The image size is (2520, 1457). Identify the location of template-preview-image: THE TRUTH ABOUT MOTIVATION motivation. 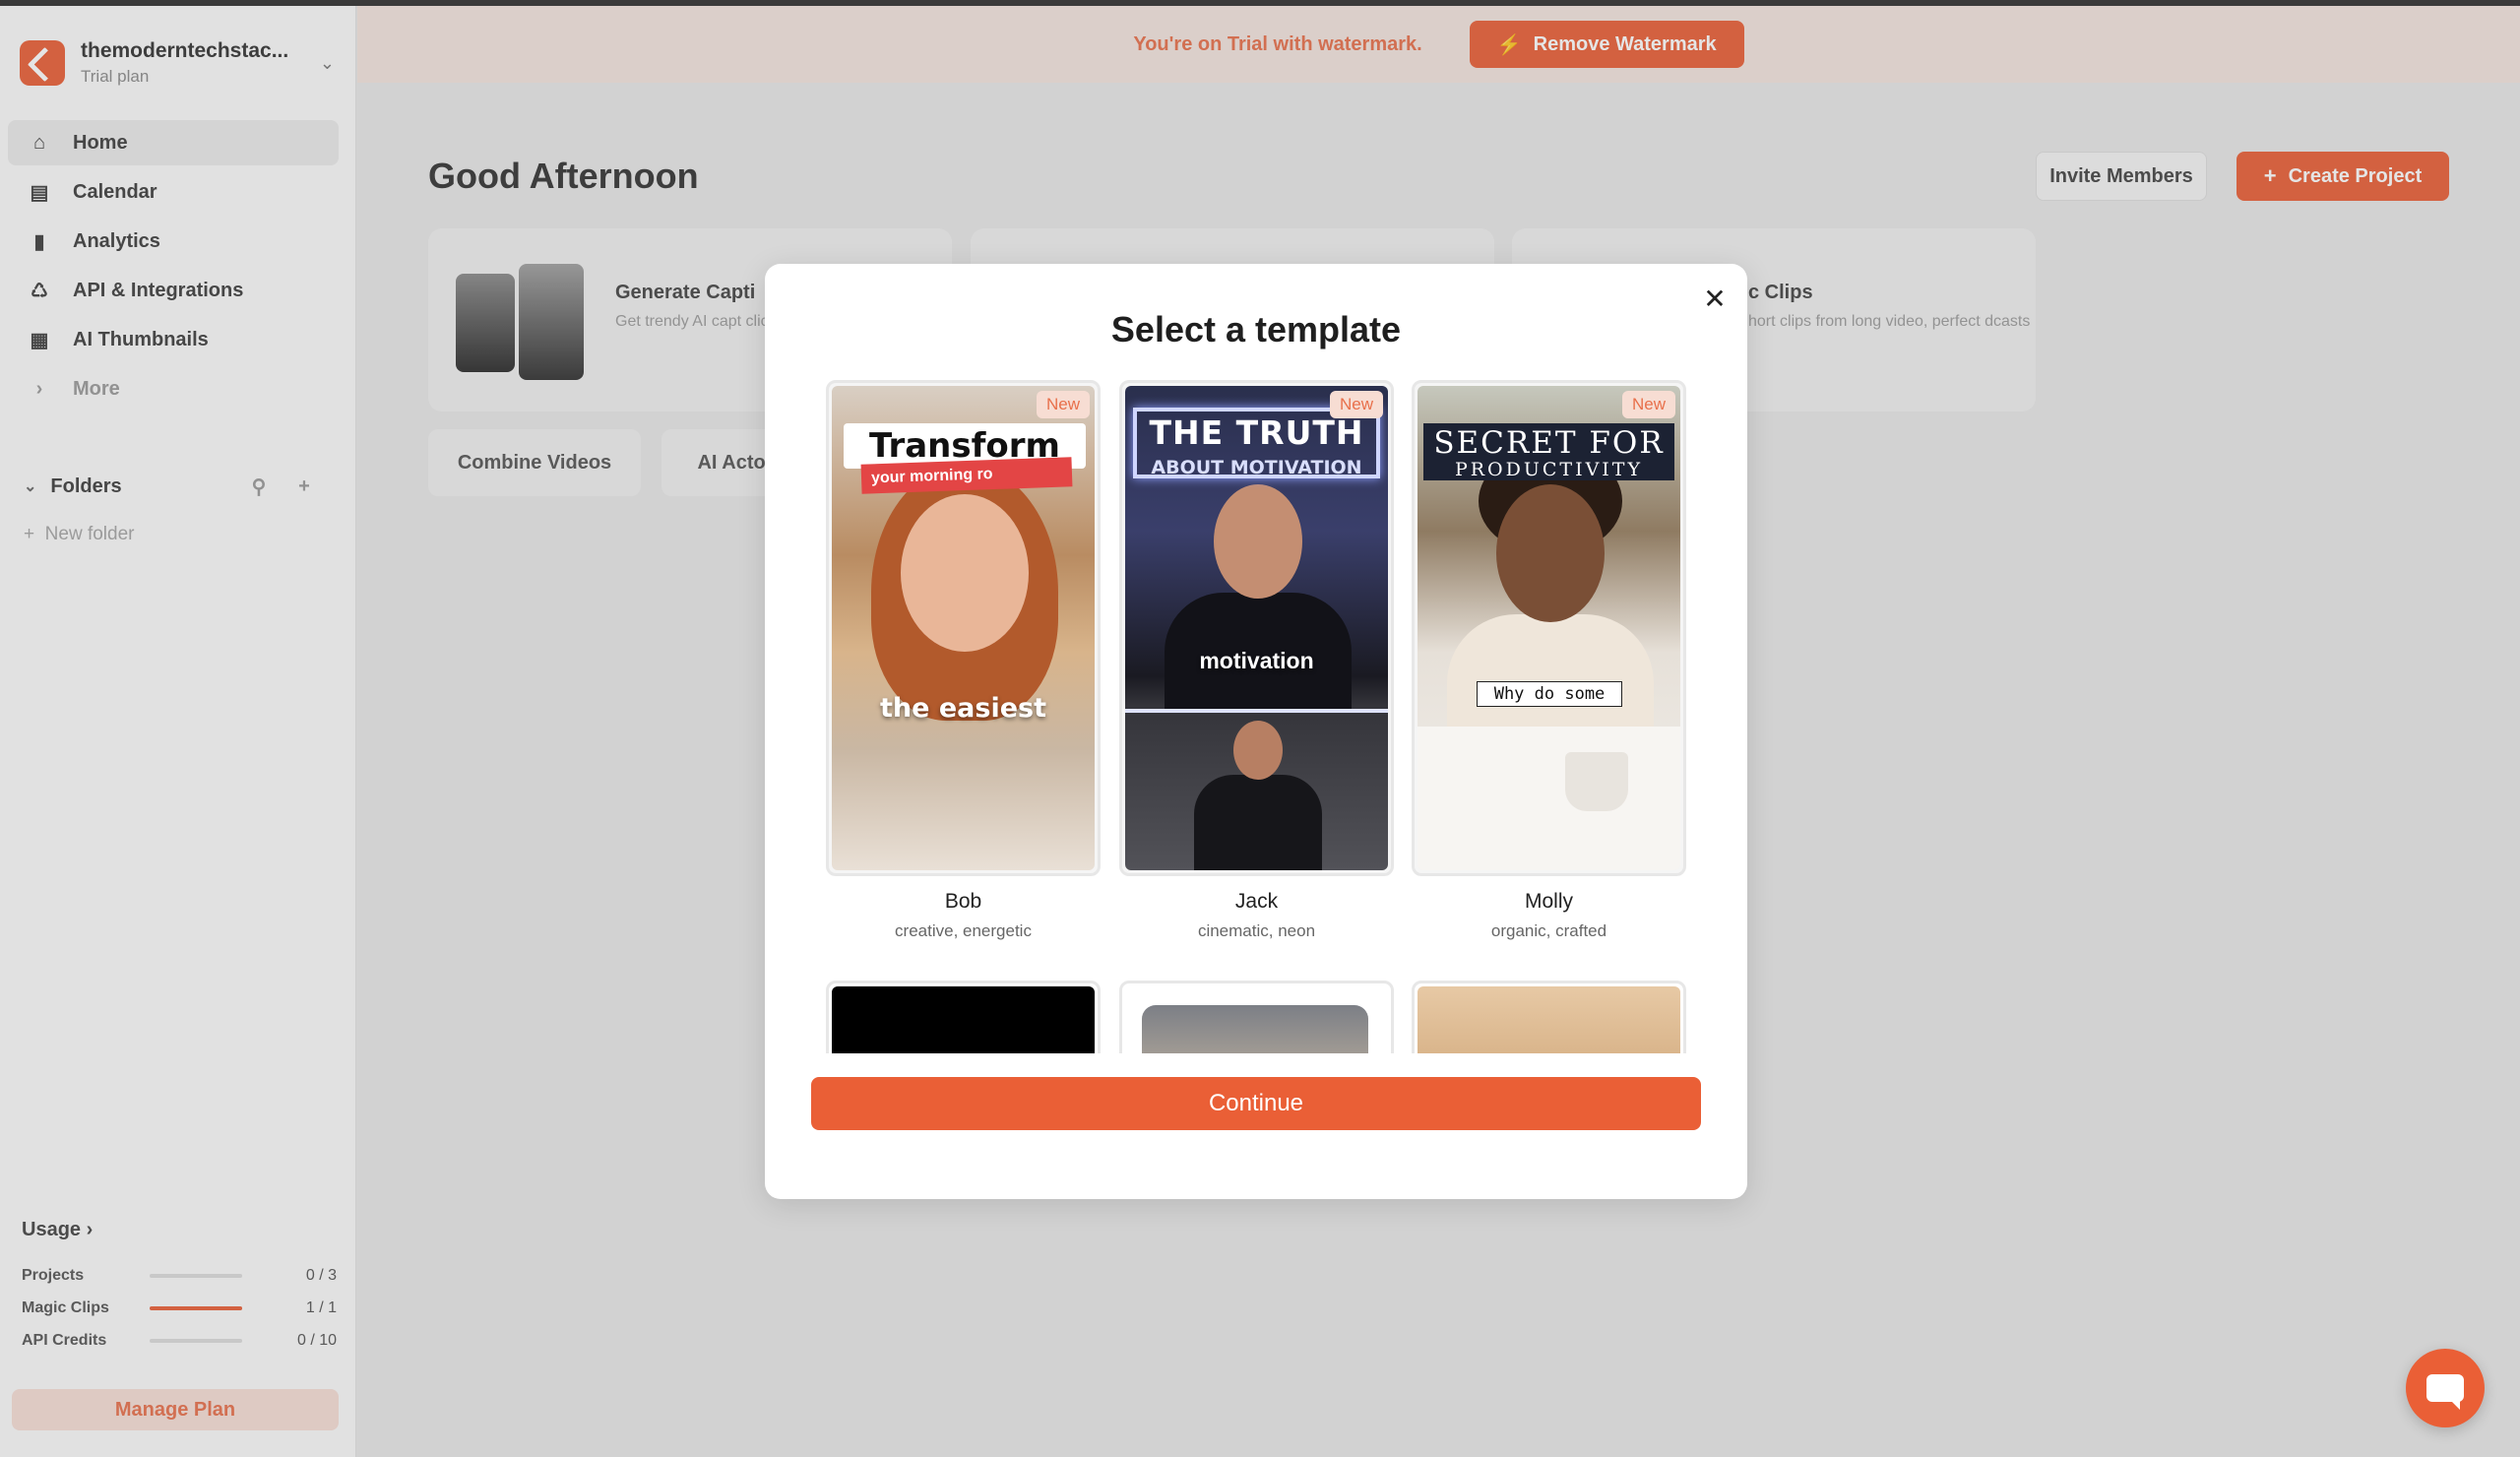
(1256, 628).